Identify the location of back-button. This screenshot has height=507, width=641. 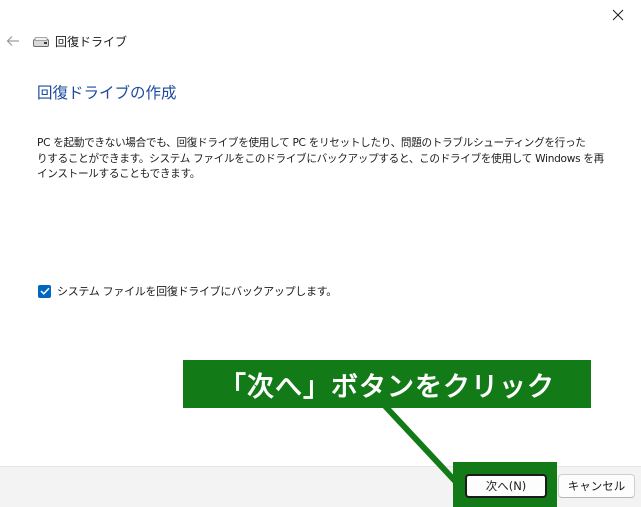
(13, 41).